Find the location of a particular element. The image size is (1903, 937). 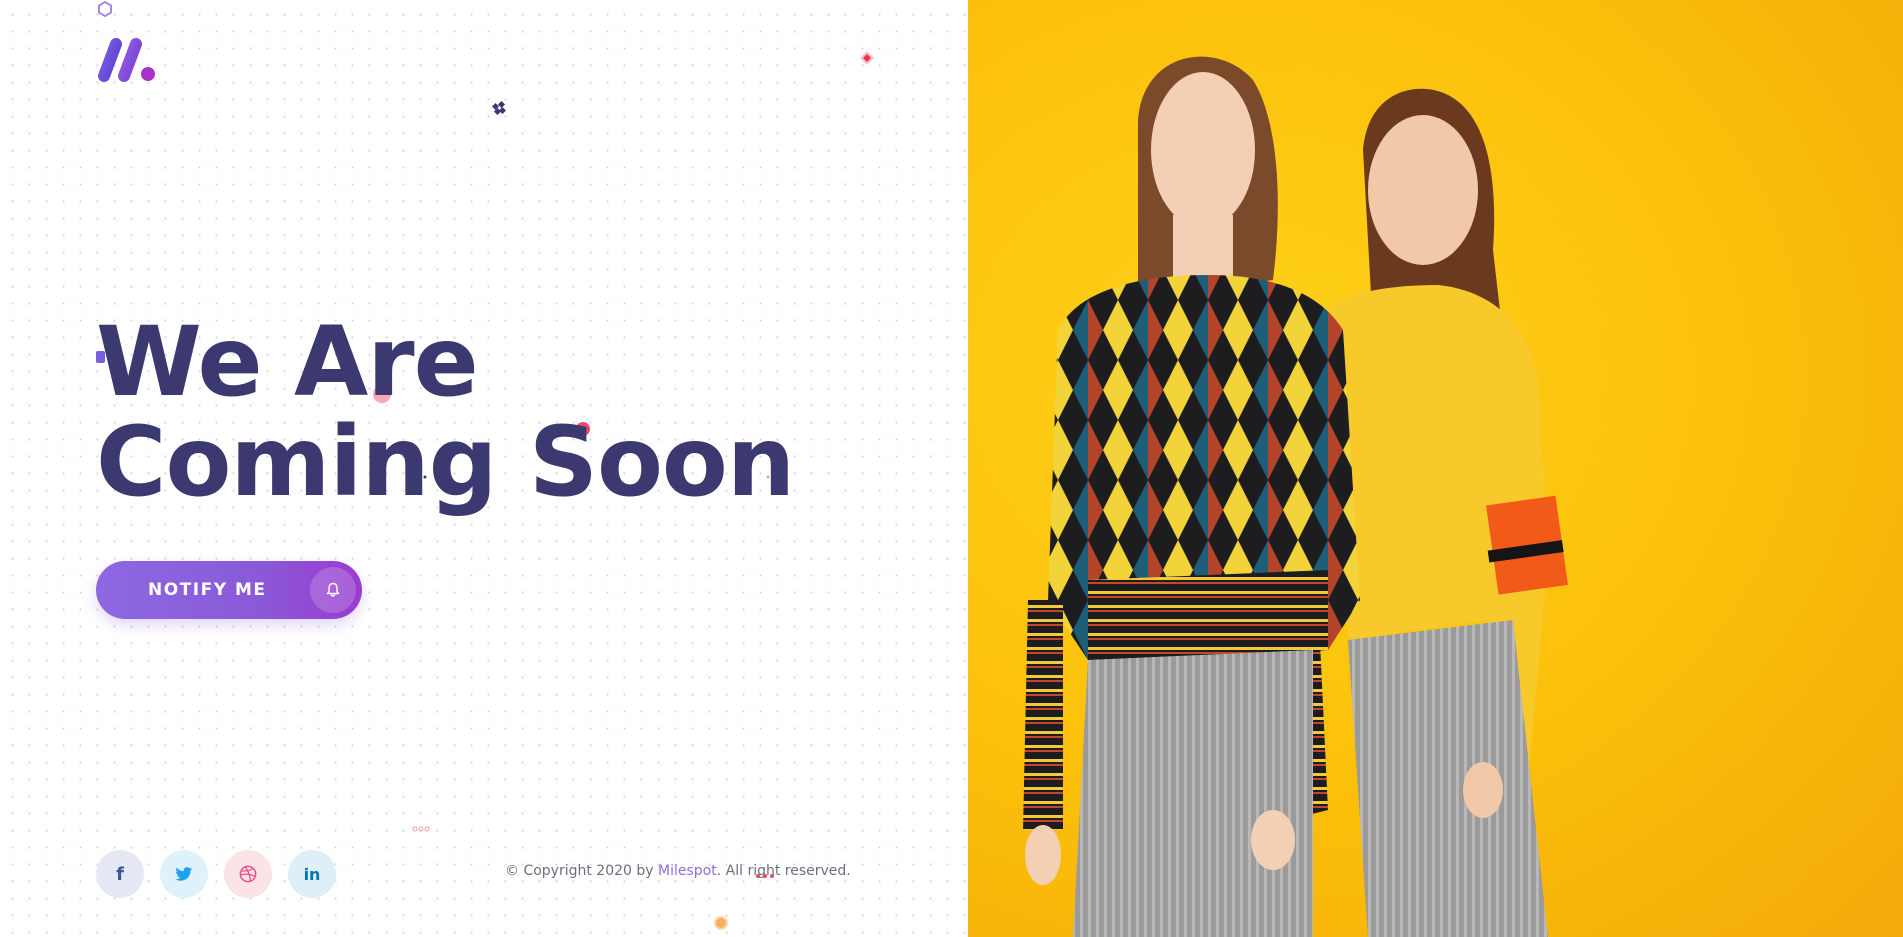

rings-decoration is located at coordinates (421, 829).